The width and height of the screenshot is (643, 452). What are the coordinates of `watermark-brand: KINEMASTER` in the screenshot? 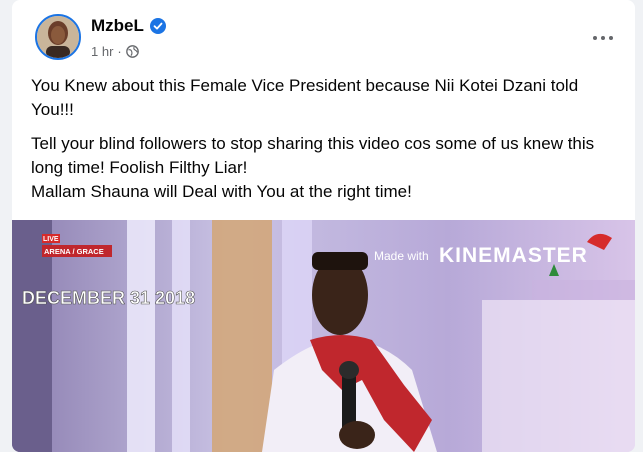 It's located at (513, 255).